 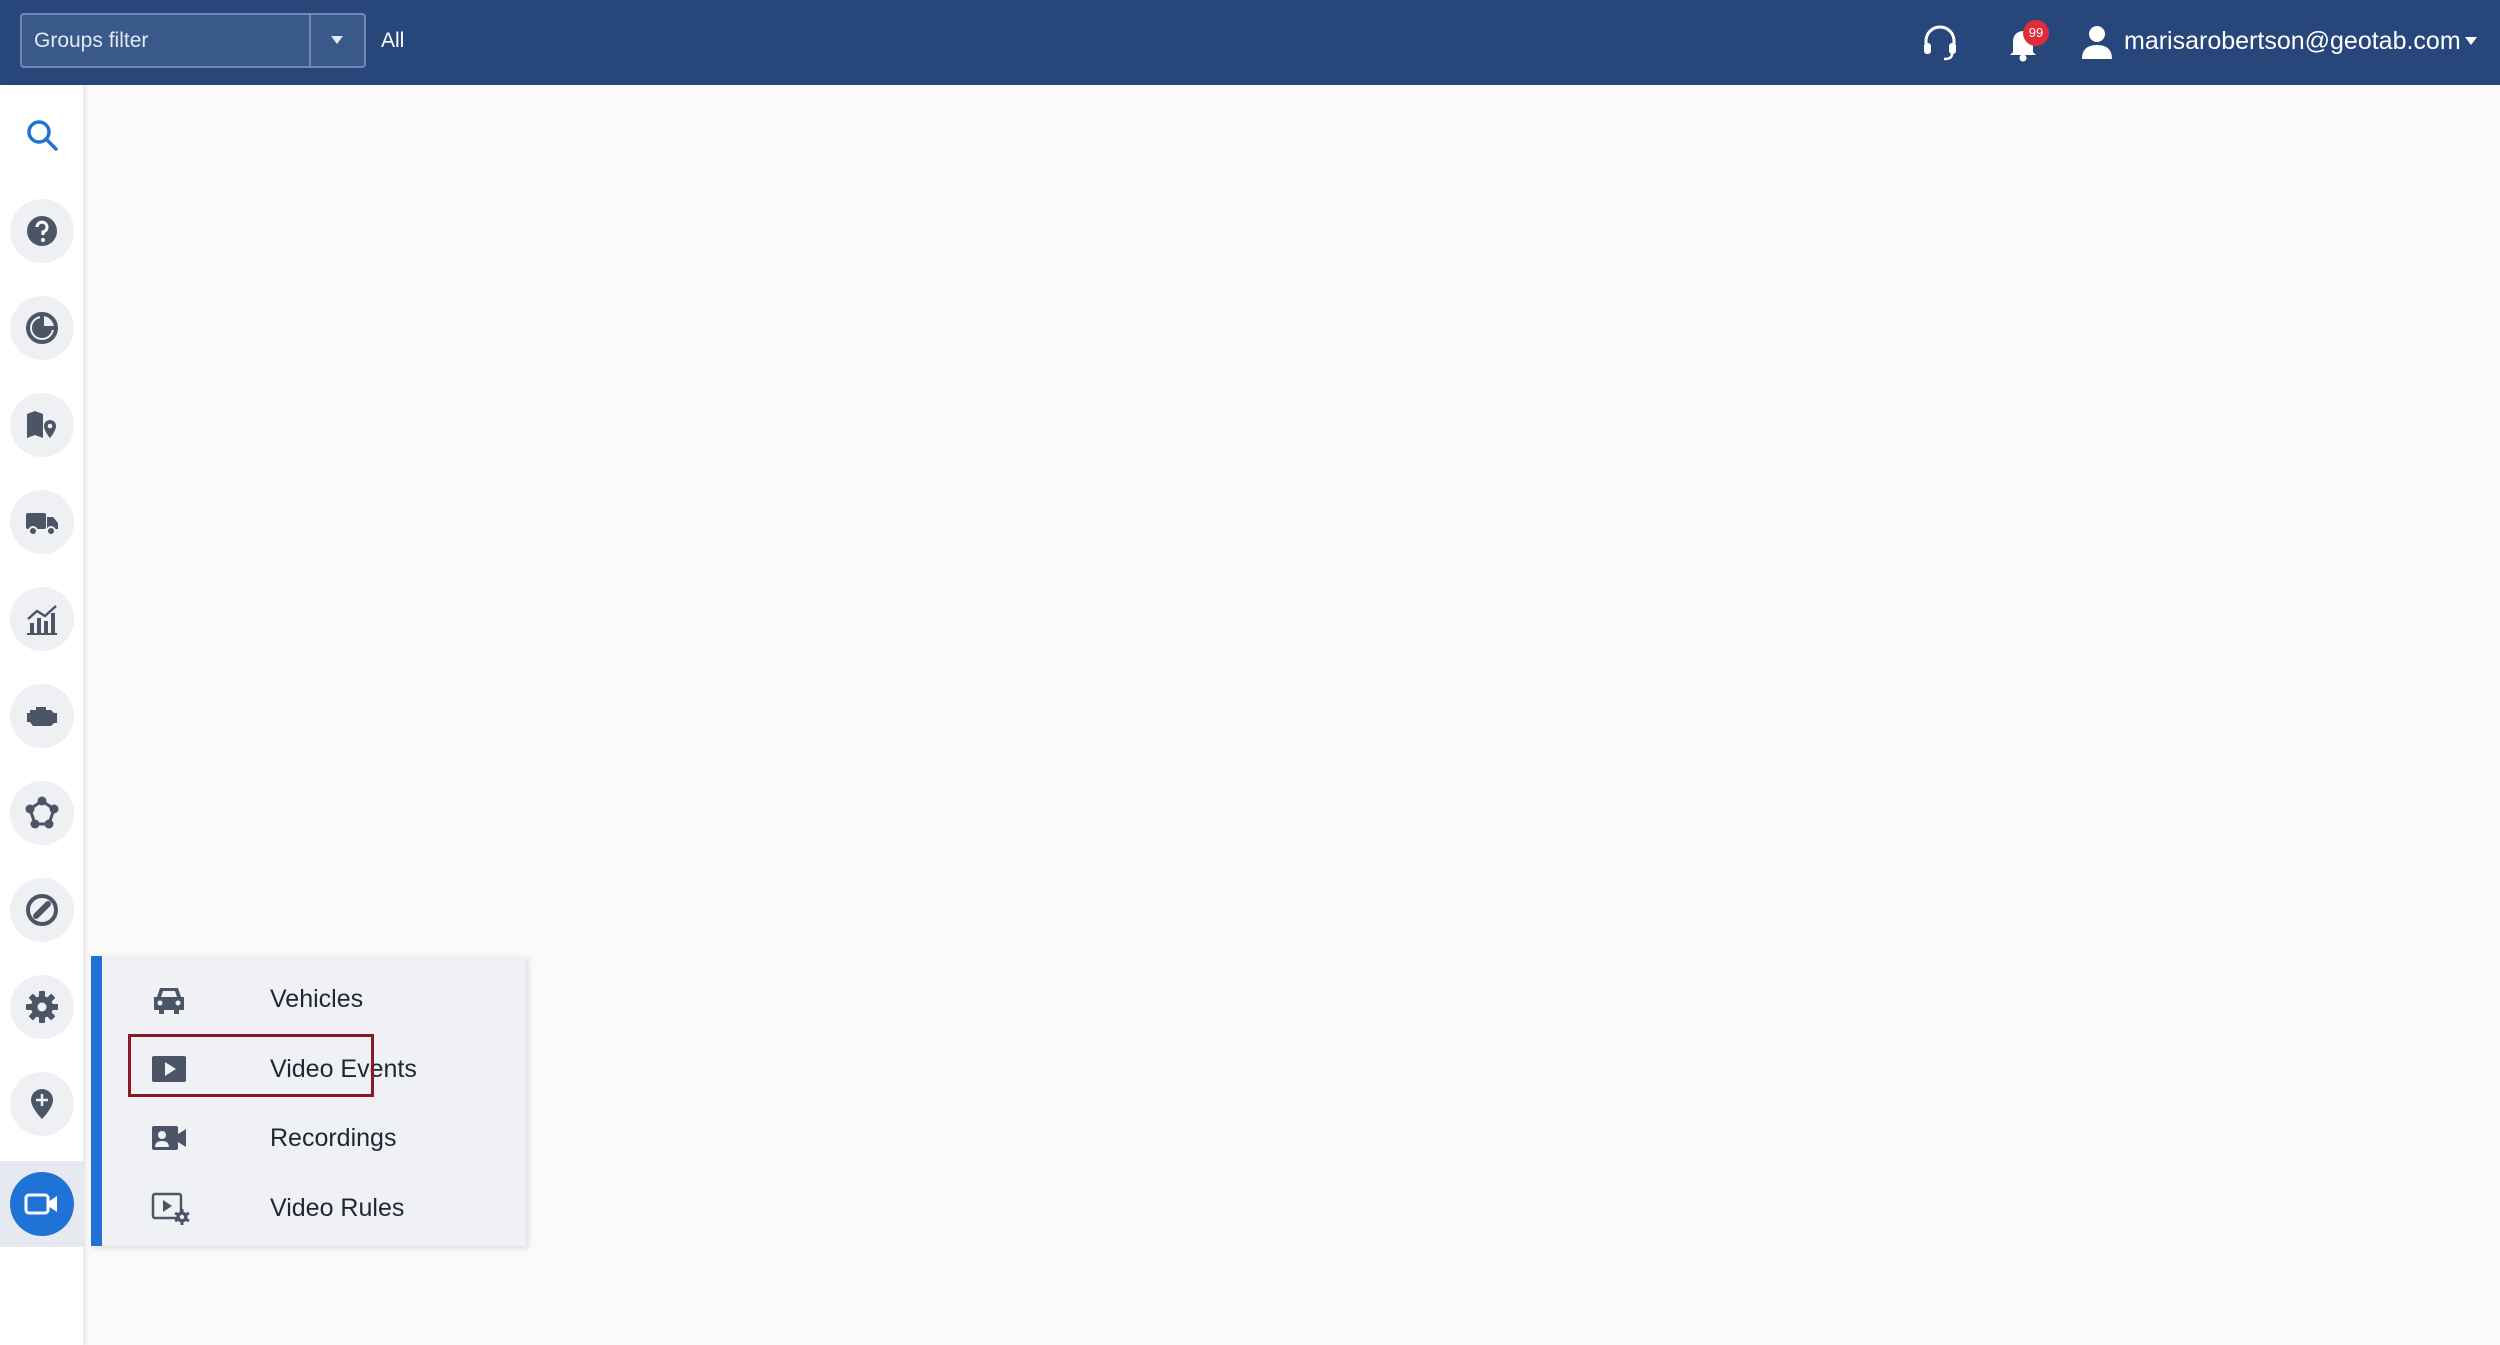 I want to click on submenu-item-label: Vehicles, so click(x=317, y=999).